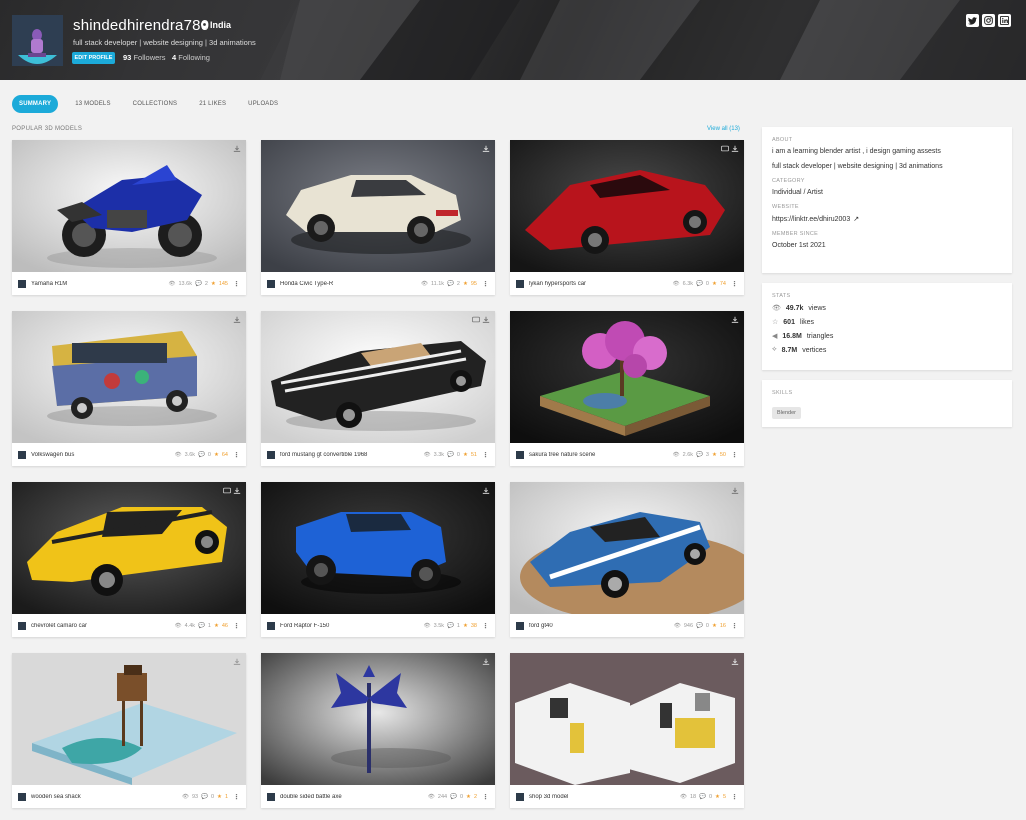 This screenshot has height=820, width=1026. I want to click on model-card: ford gt40 👁 946 💬 0 ★ 16 ⋮, so click(627, 559).